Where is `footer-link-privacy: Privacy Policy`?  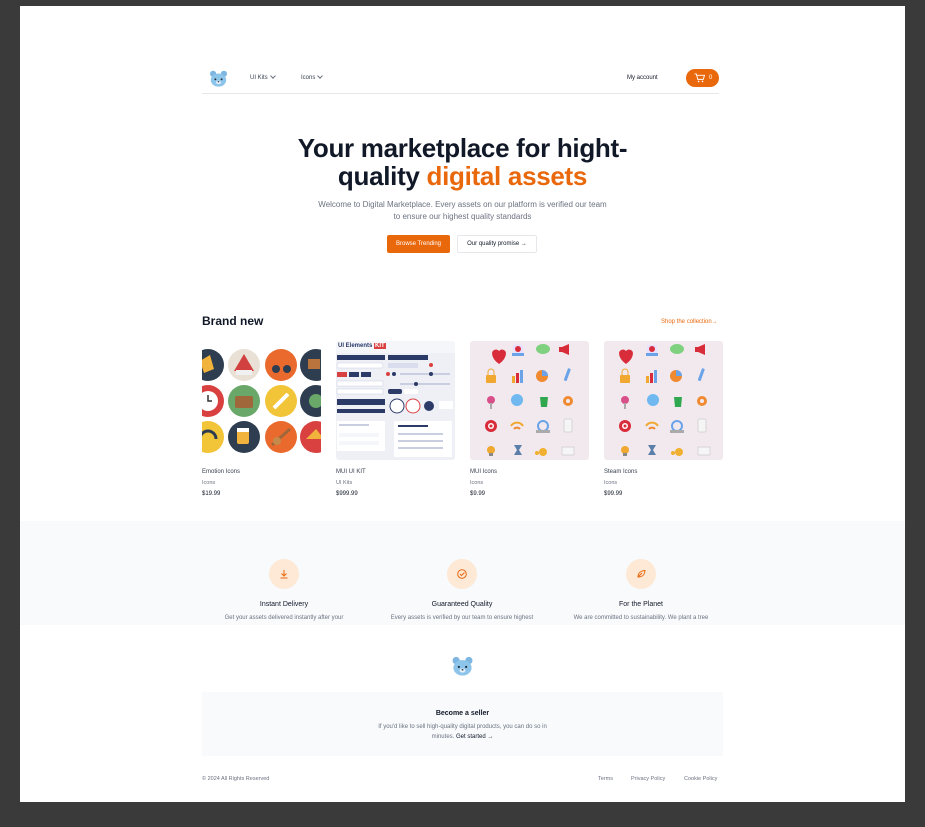 footer-link-privacy: Privacy Policy is located at coordinates (648, 779).